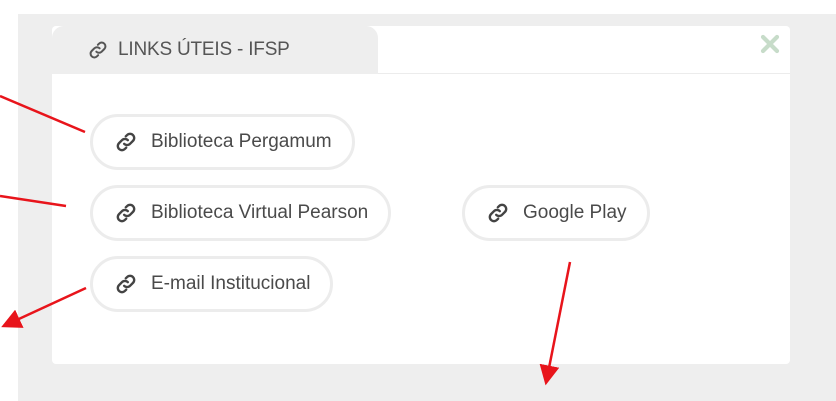 This screenshot has width=836, height=401. I want to click on link-google-play: Google Play, so click(556, 213).